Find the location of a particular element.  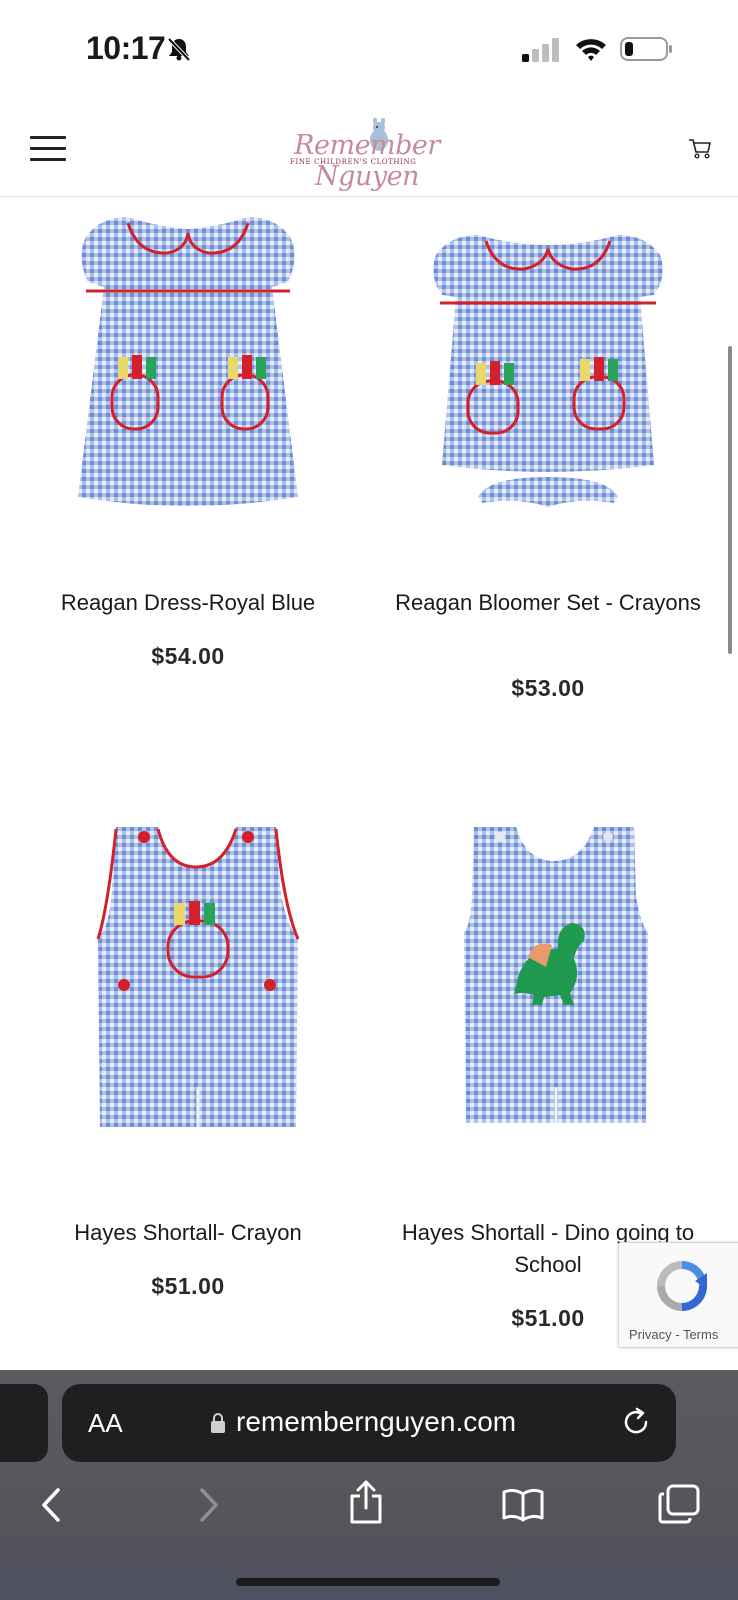

forward-icon is located at coordinates (209, 1505).